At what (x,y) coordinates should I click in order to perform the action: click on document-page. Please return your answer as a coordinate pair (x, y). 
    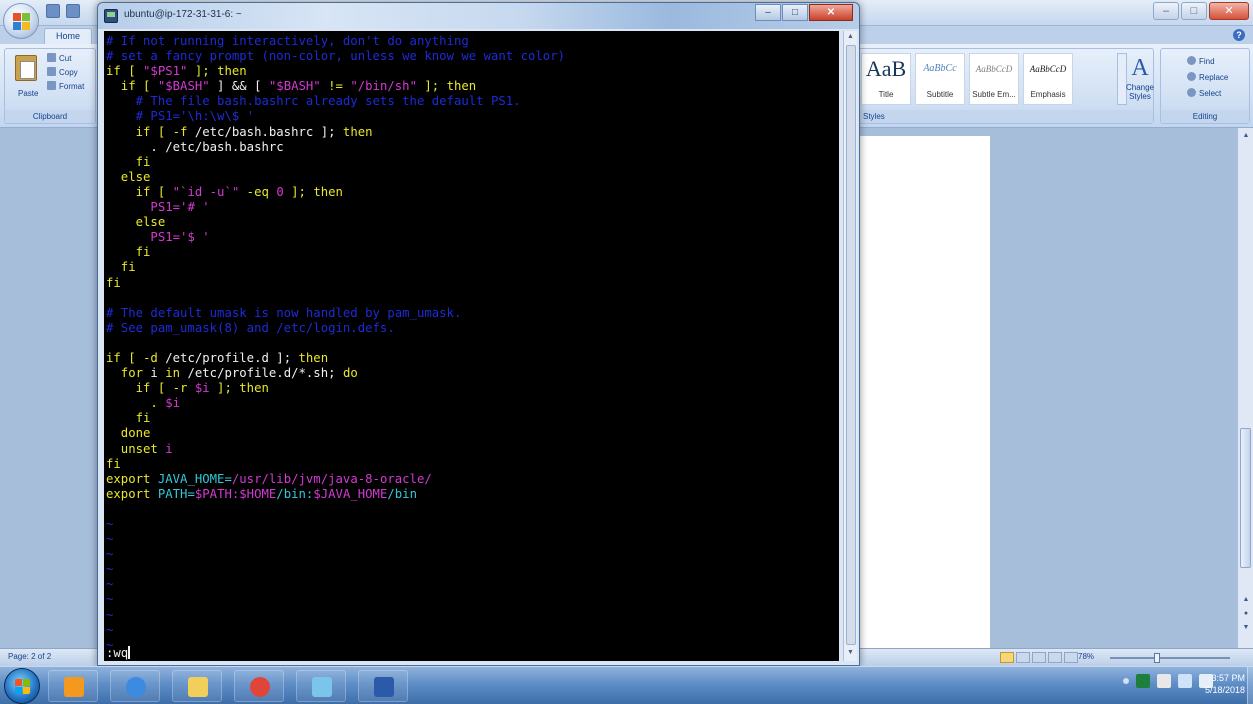
    Looking at the image, I should click on (924, 392).